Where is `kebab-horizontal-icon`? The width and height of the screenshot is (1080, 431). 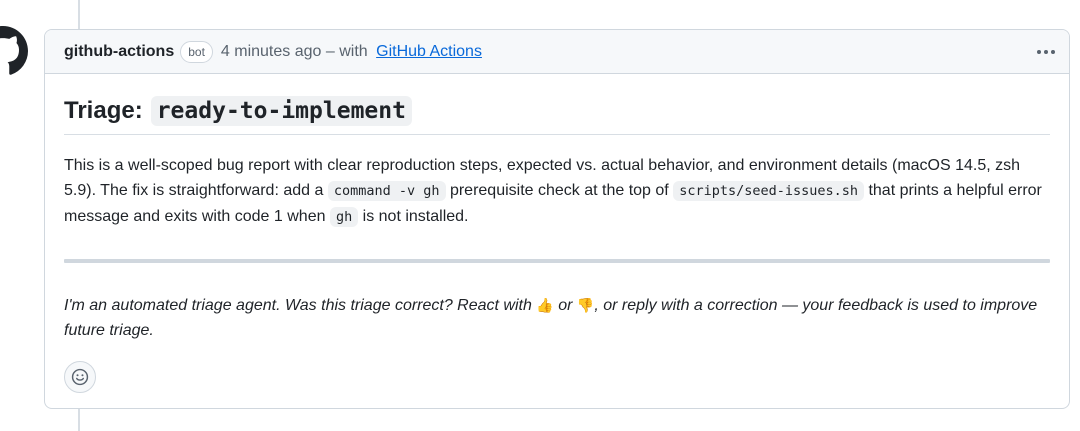 kebab-horizontal-icon is located at coordinates (1046, 52).